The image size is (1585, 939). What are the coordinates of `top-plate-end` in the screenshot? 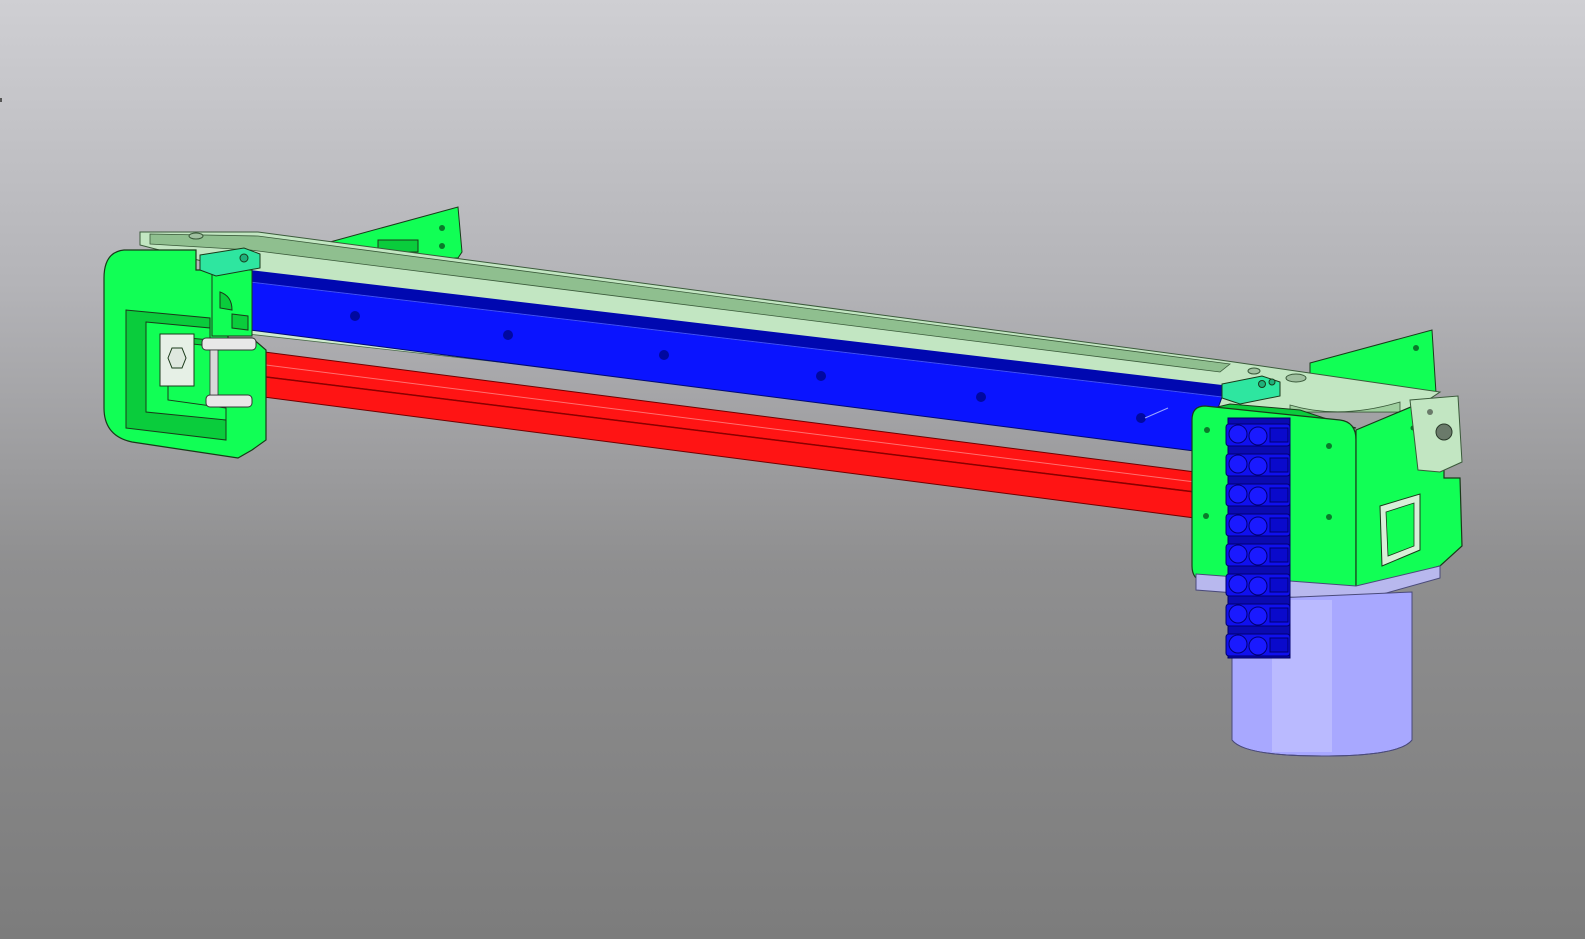 It's located at (1436, 434).